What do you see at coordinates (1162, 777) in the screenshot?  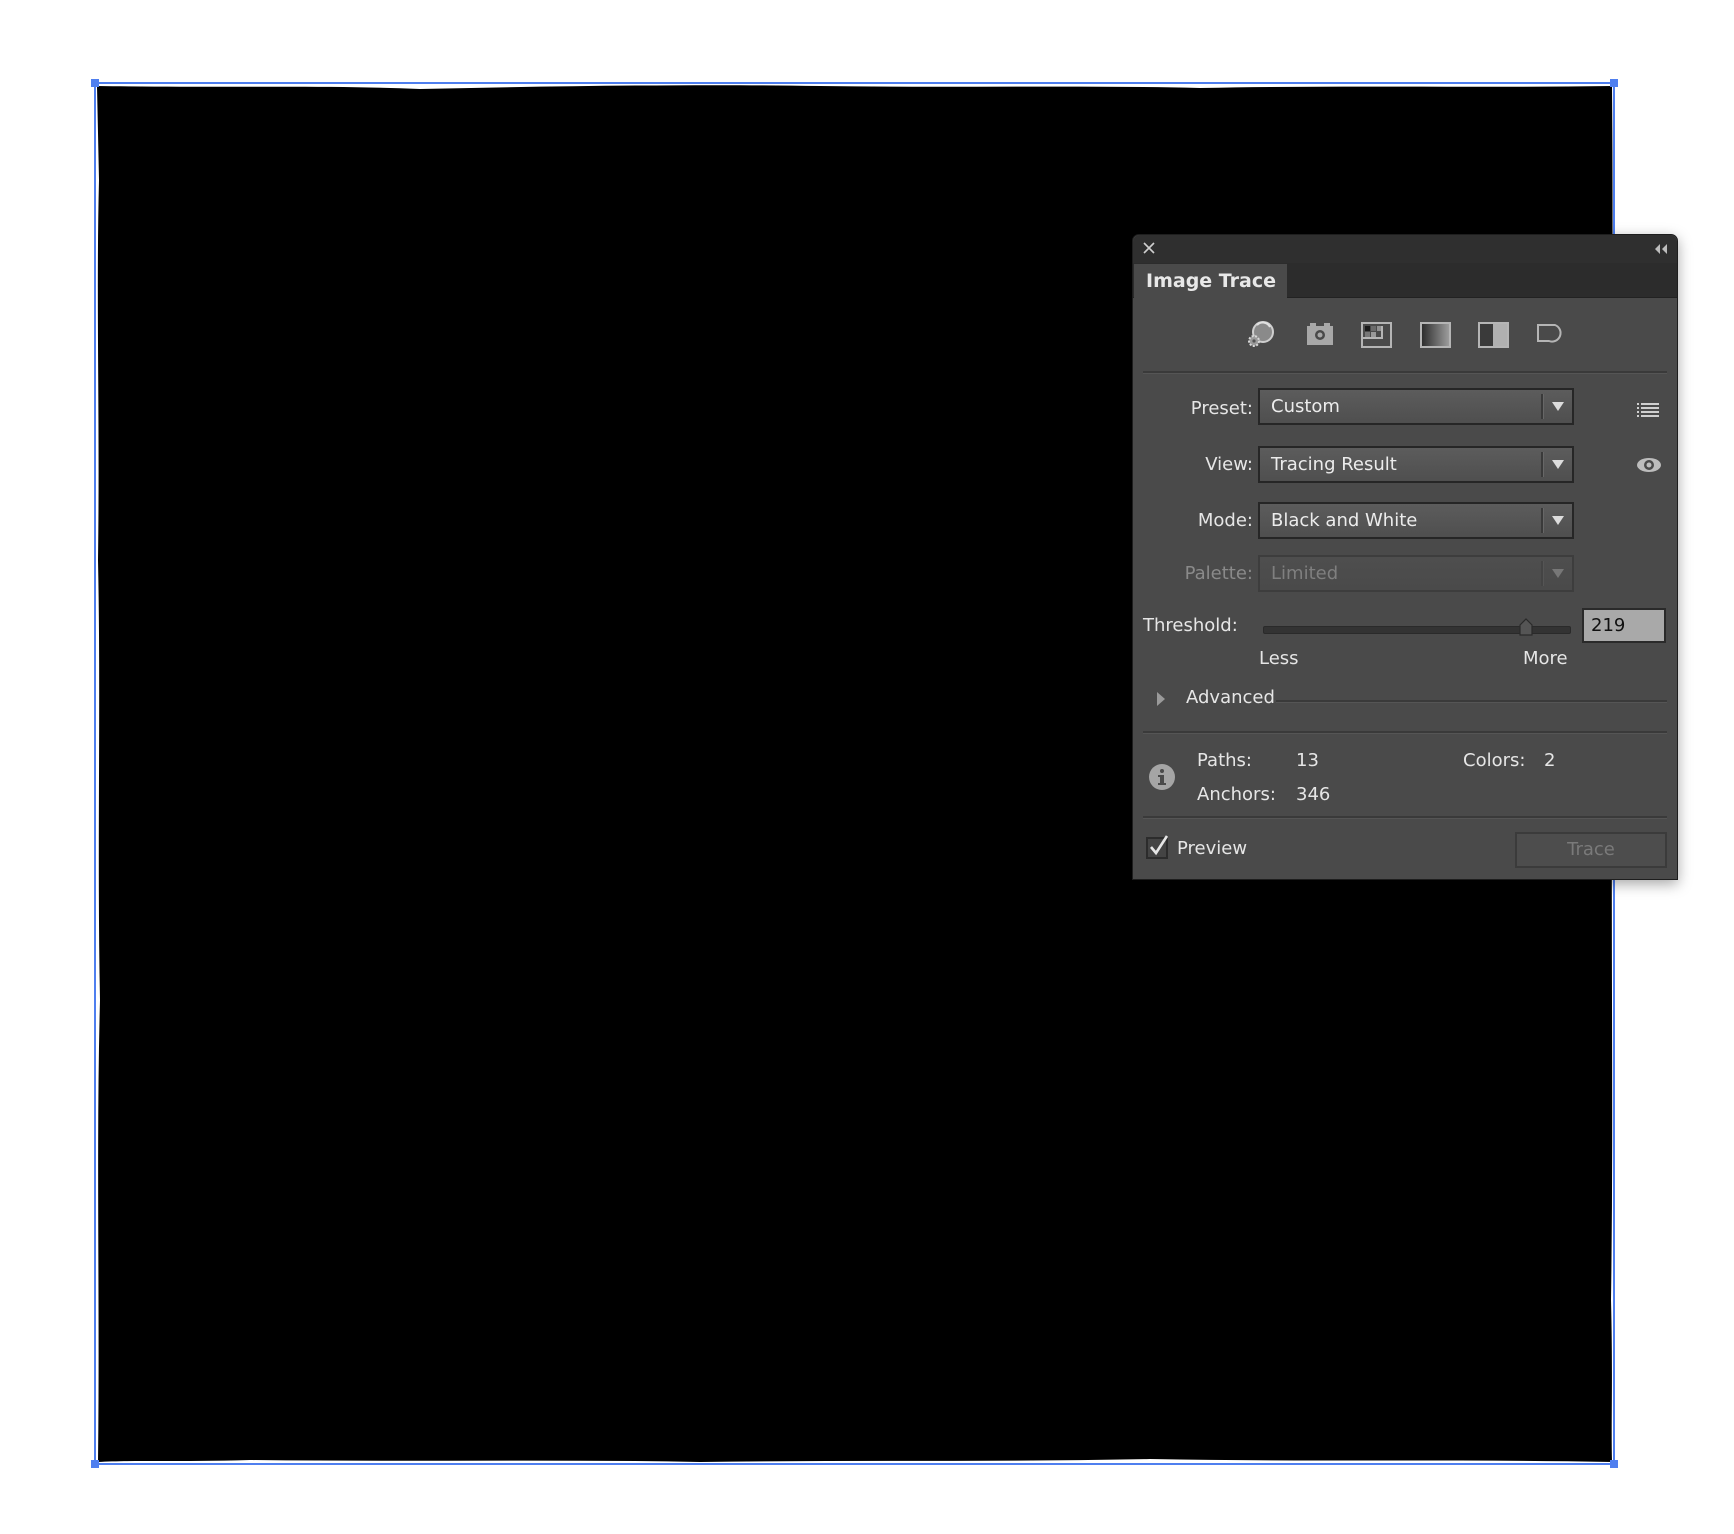 I see `info-icon` at bounding box center [1162, 777].